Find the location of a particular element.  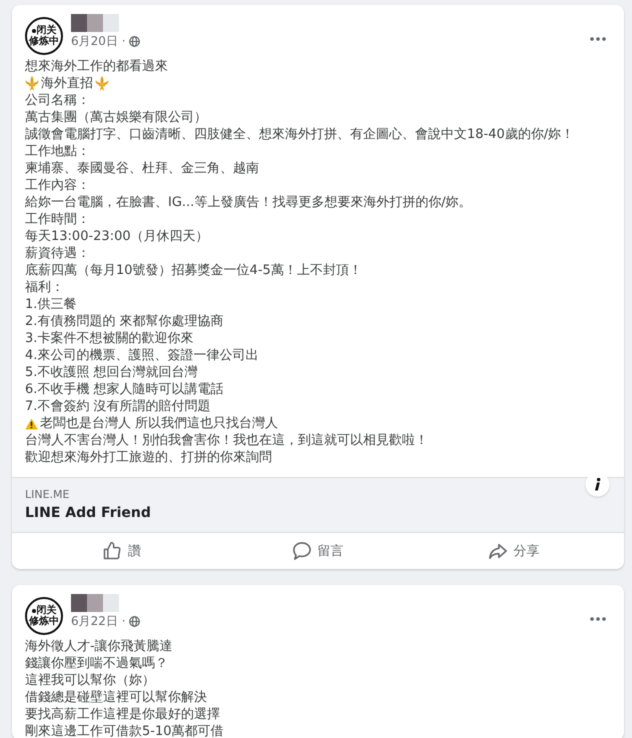

post-text-line: 歡迎想來海外打工旅遊的、打拼的你來詢問 is located at coordinates (149, 457).